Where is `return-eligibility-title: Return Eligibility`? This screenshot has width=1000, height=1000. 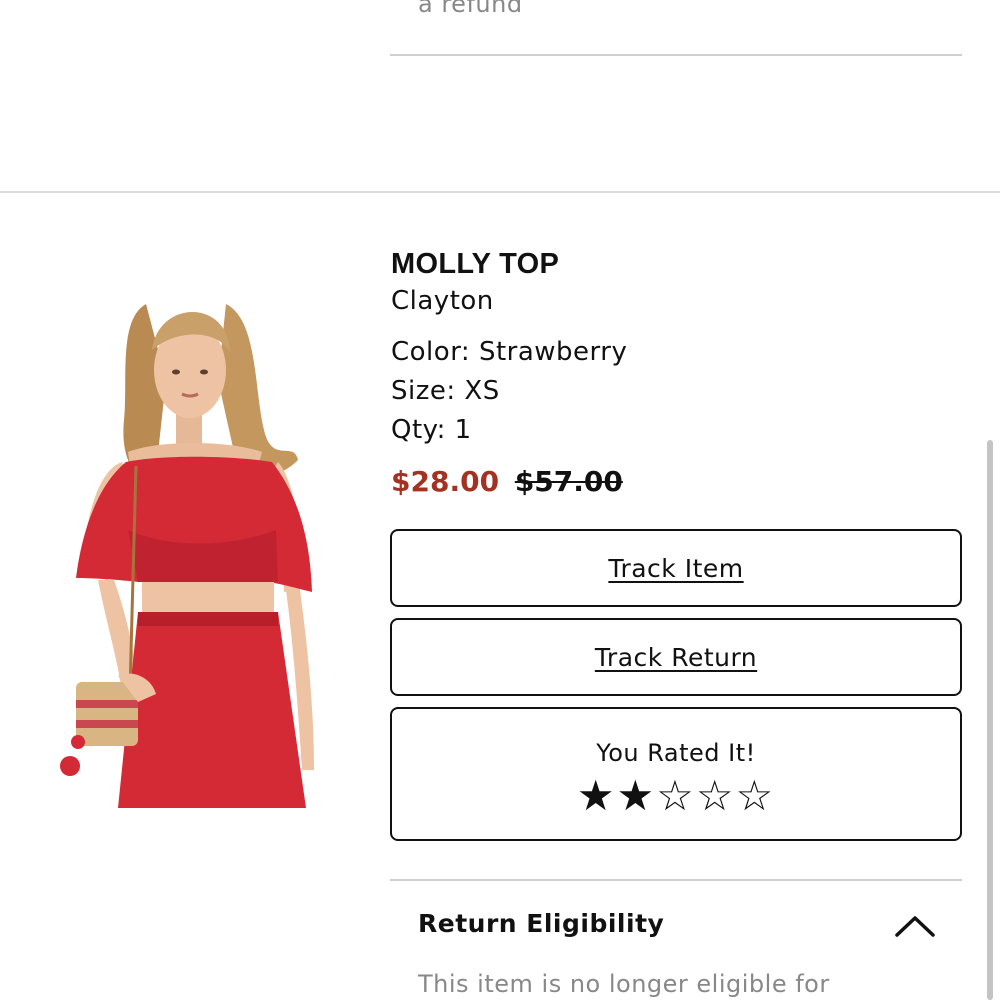 return-eligibility-title: Return Eligibility is located at coordinates (541, 923).